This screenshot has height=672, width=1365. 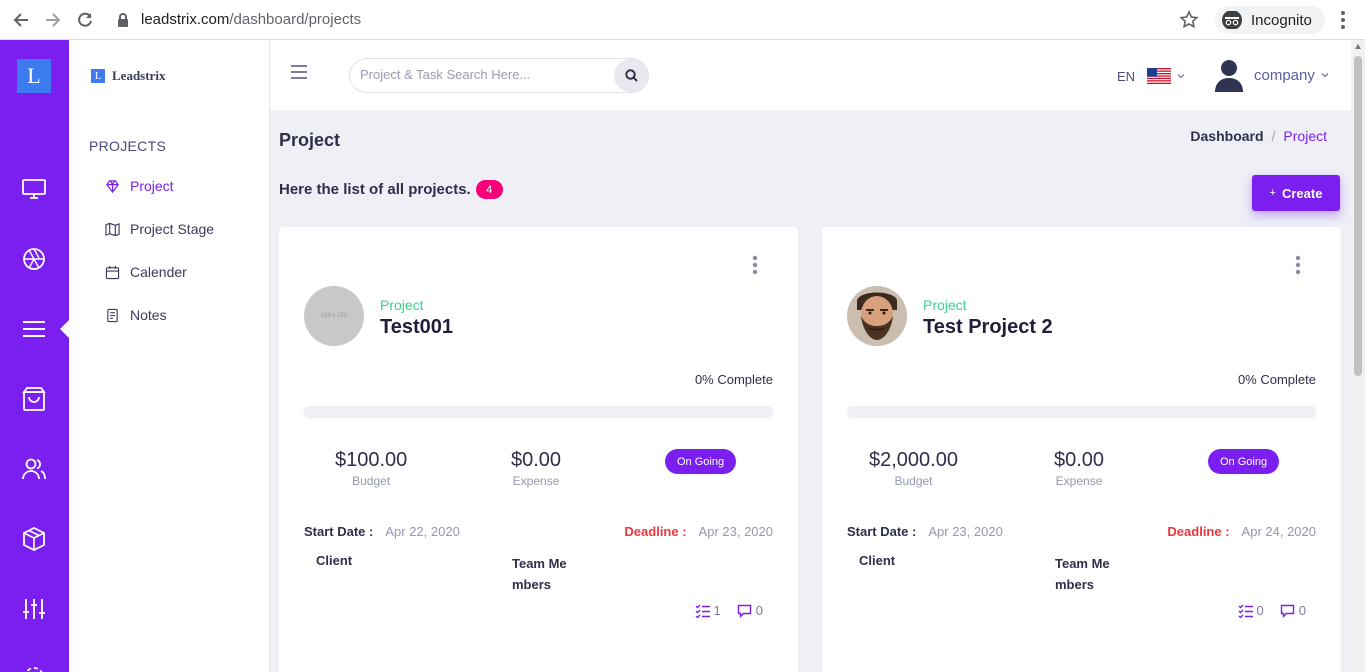 I want to click on aperture-icon, so click(x=34, y=259).